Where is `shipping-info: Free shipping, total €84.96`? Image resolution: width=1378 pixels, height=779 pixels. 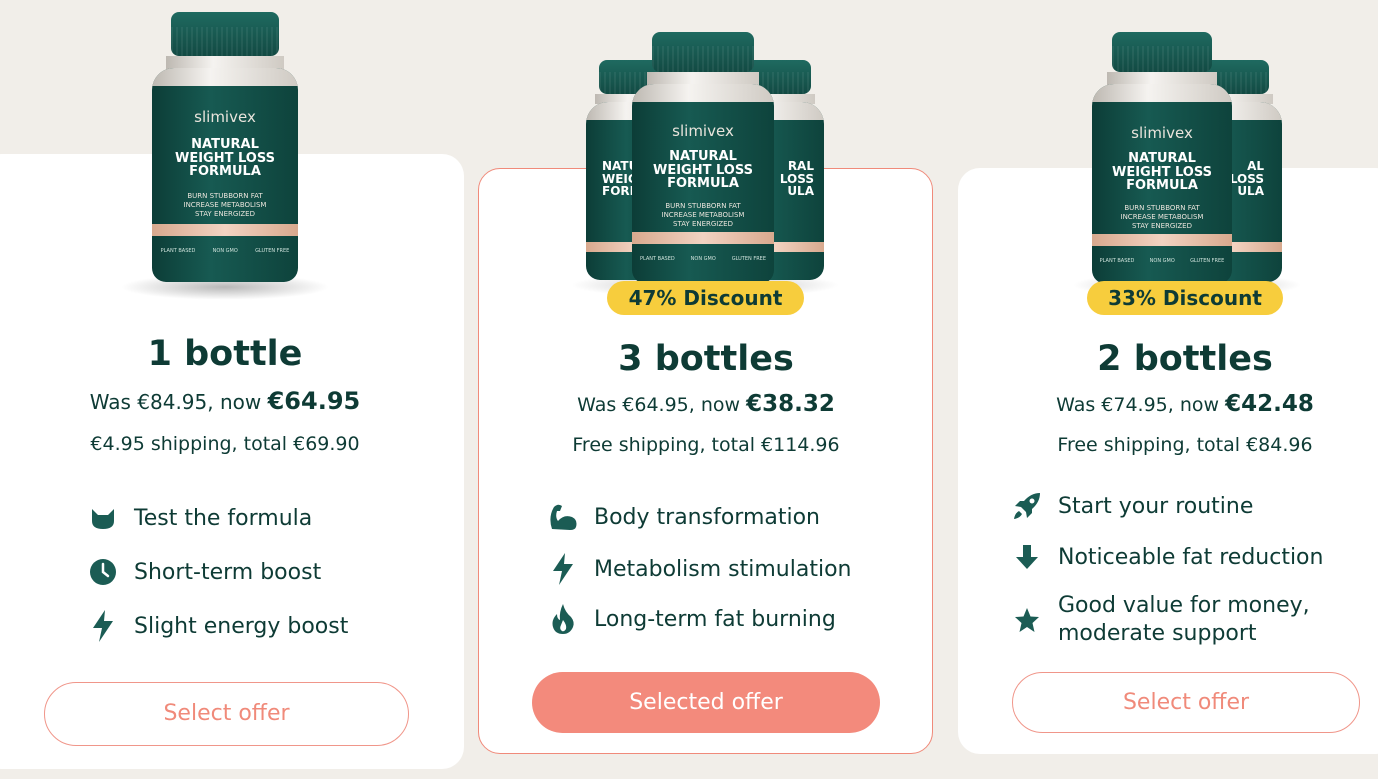 shipping-info: Free shipping, total €84.96 is located at coordinates (1185, 445).